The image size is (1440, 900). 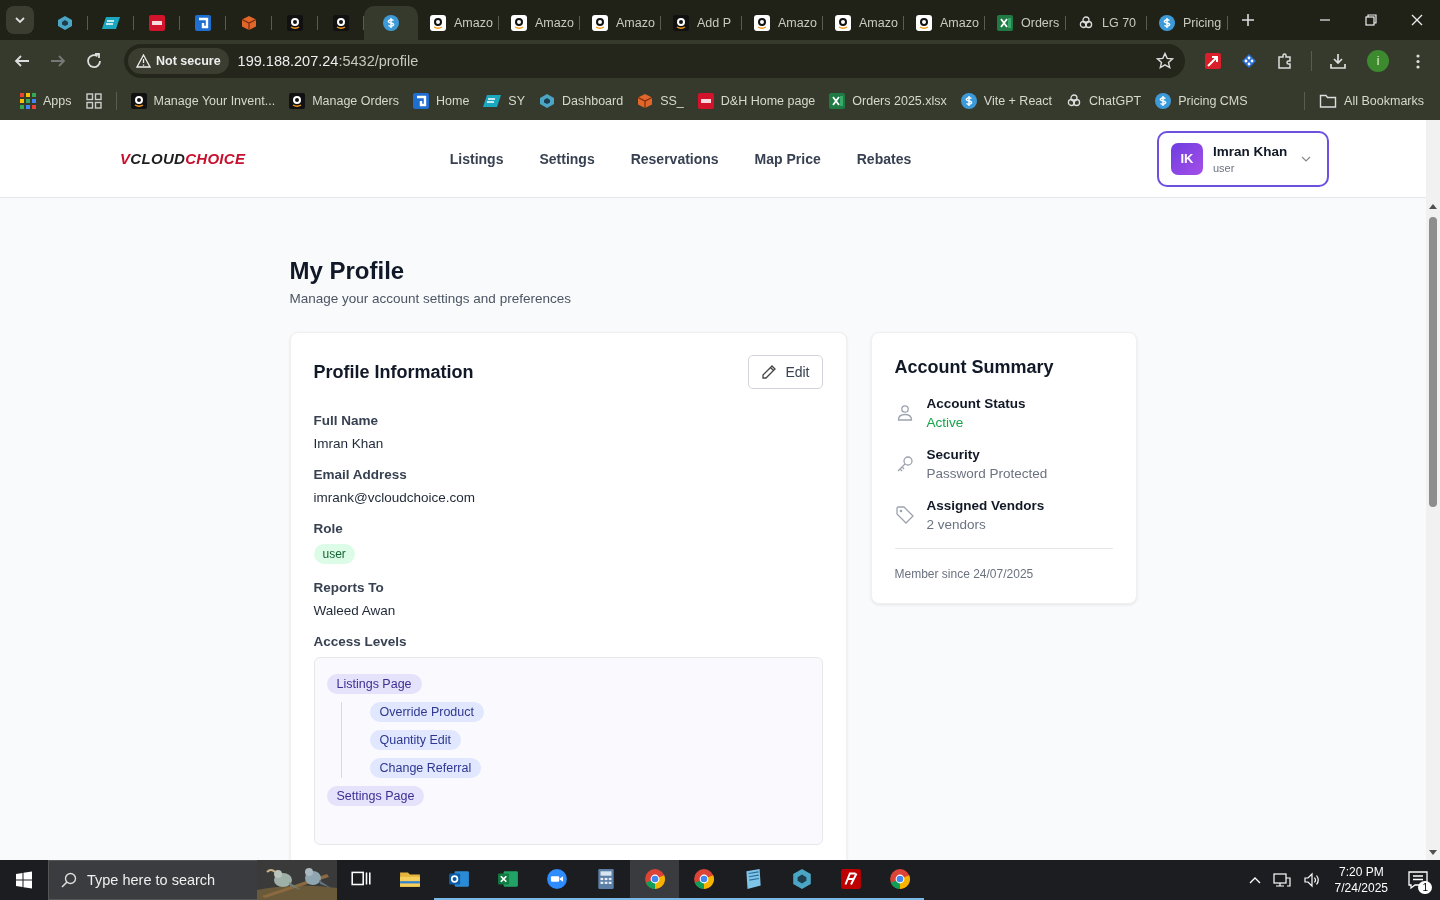 I want to click on chevron-down-icon, so click(x=1306, y=158).